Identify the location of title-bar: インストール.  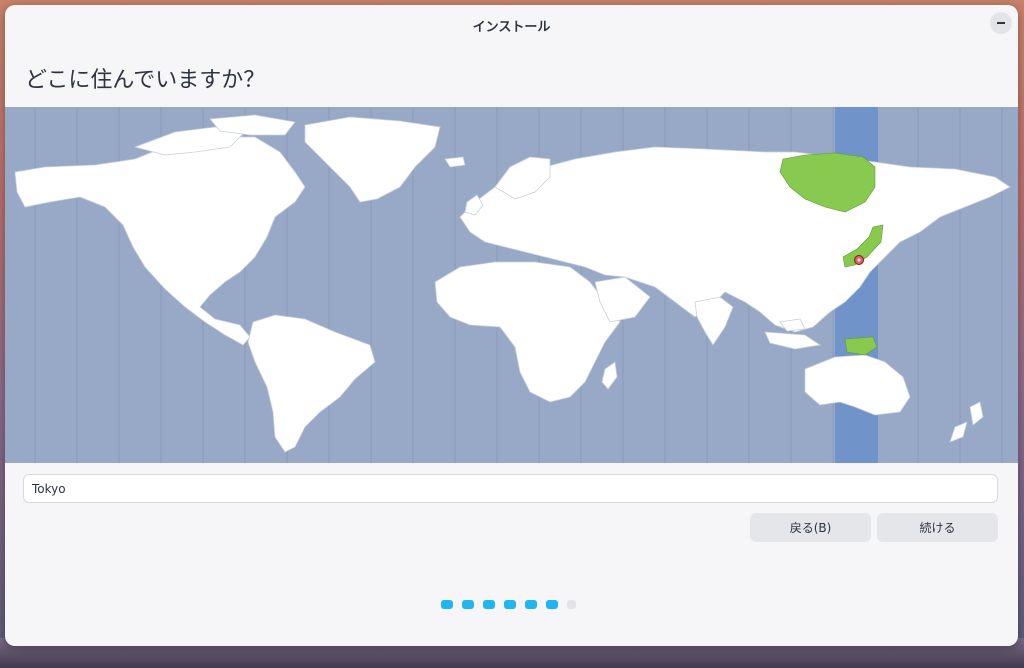
(511, 23).